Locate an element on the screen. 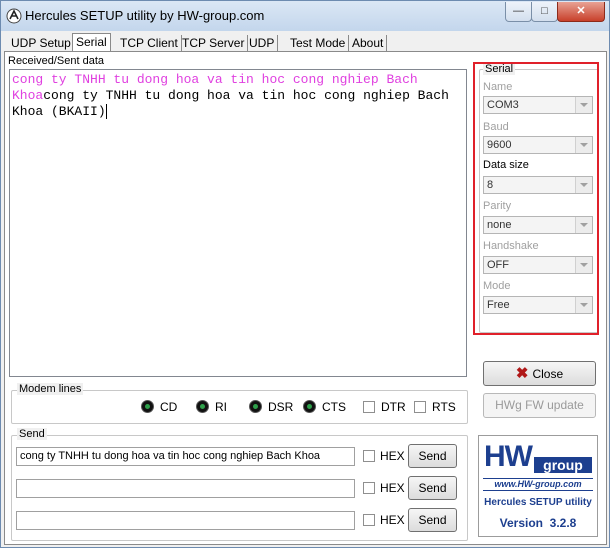 The width and height of the screenshot is (610, 548). send-group-title: Send is located at coordinates (32, 434).